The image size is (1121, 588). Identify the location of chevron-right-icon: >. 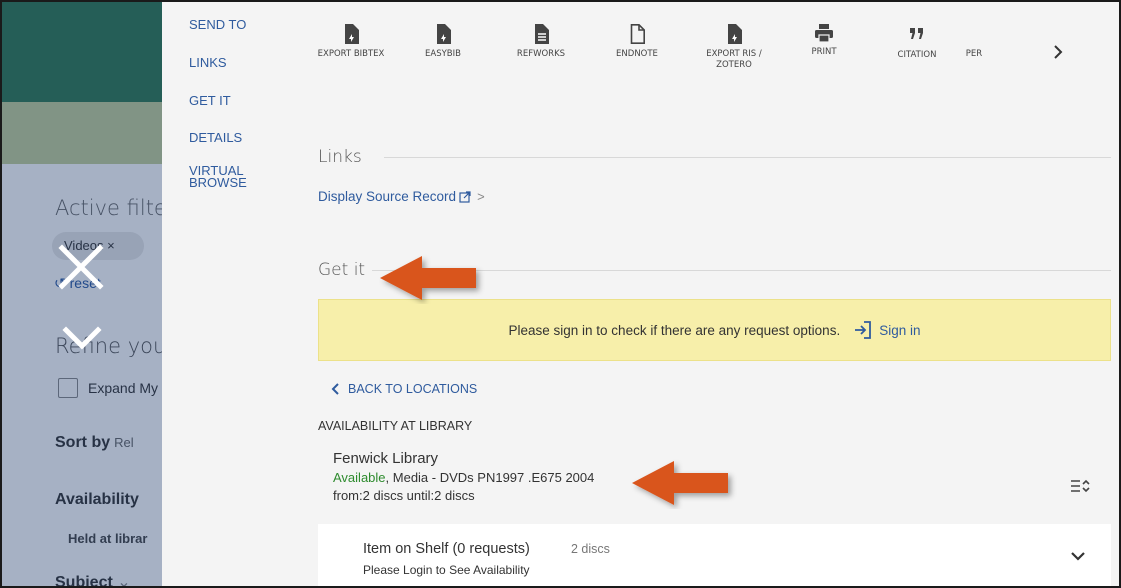
(481, 196).